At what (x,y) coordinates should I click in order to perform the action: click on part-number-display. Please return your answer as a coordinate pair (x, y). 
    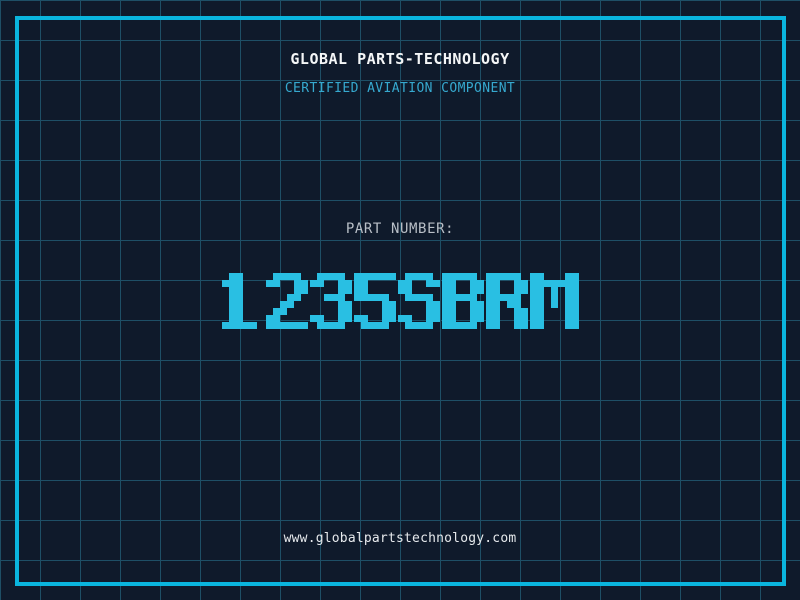
    Looking at the image, I should click on (400, 301).